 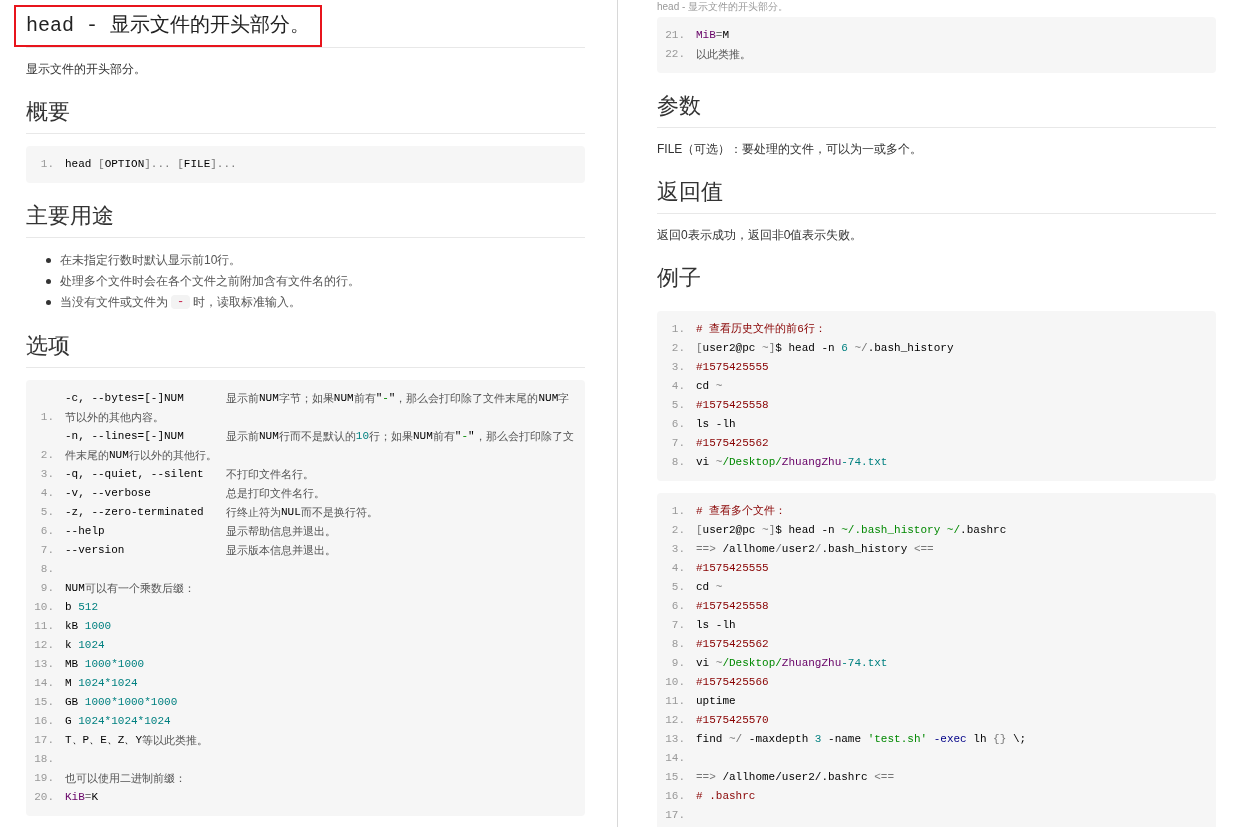 What do you see at coordinates (86, 69) in the screenshot?
I see `paragraph: 显示文件的开头部分。` at bounding box center [86, 69].